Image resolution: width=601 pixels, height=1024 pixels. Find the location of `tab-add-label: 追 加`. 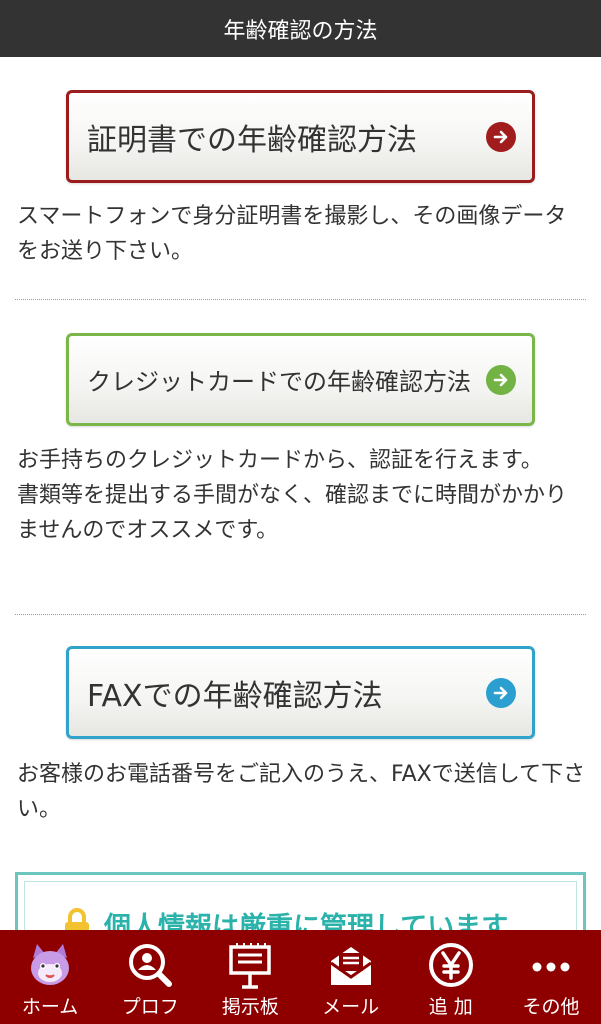

tab-add-label: 追 加 is located at coordinates (450, 1007).